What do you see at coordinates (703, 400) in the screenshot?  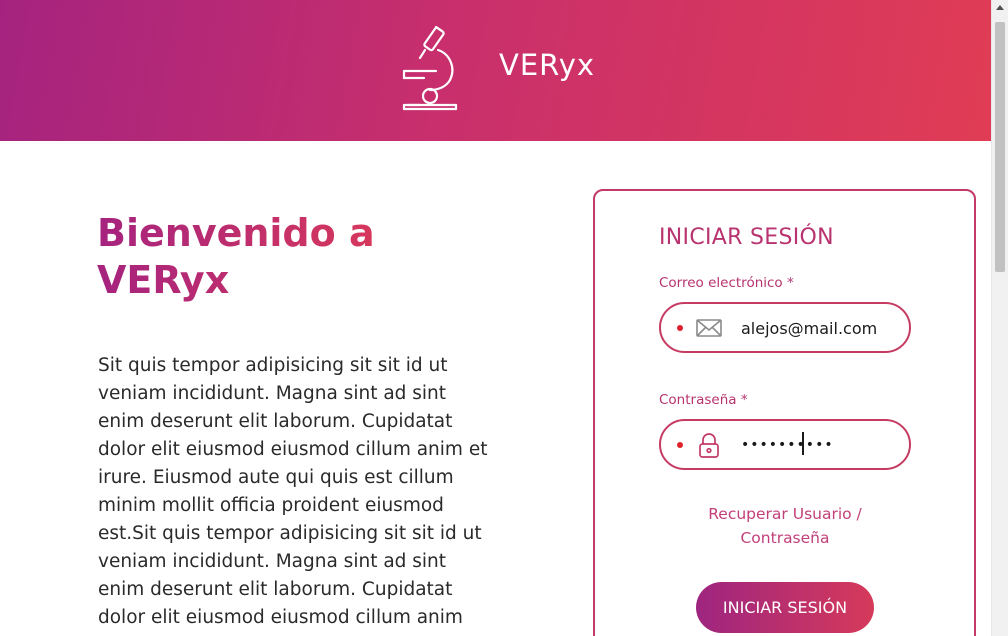 I see `password-label: Contraseña *` at bounding box center [703, 400].